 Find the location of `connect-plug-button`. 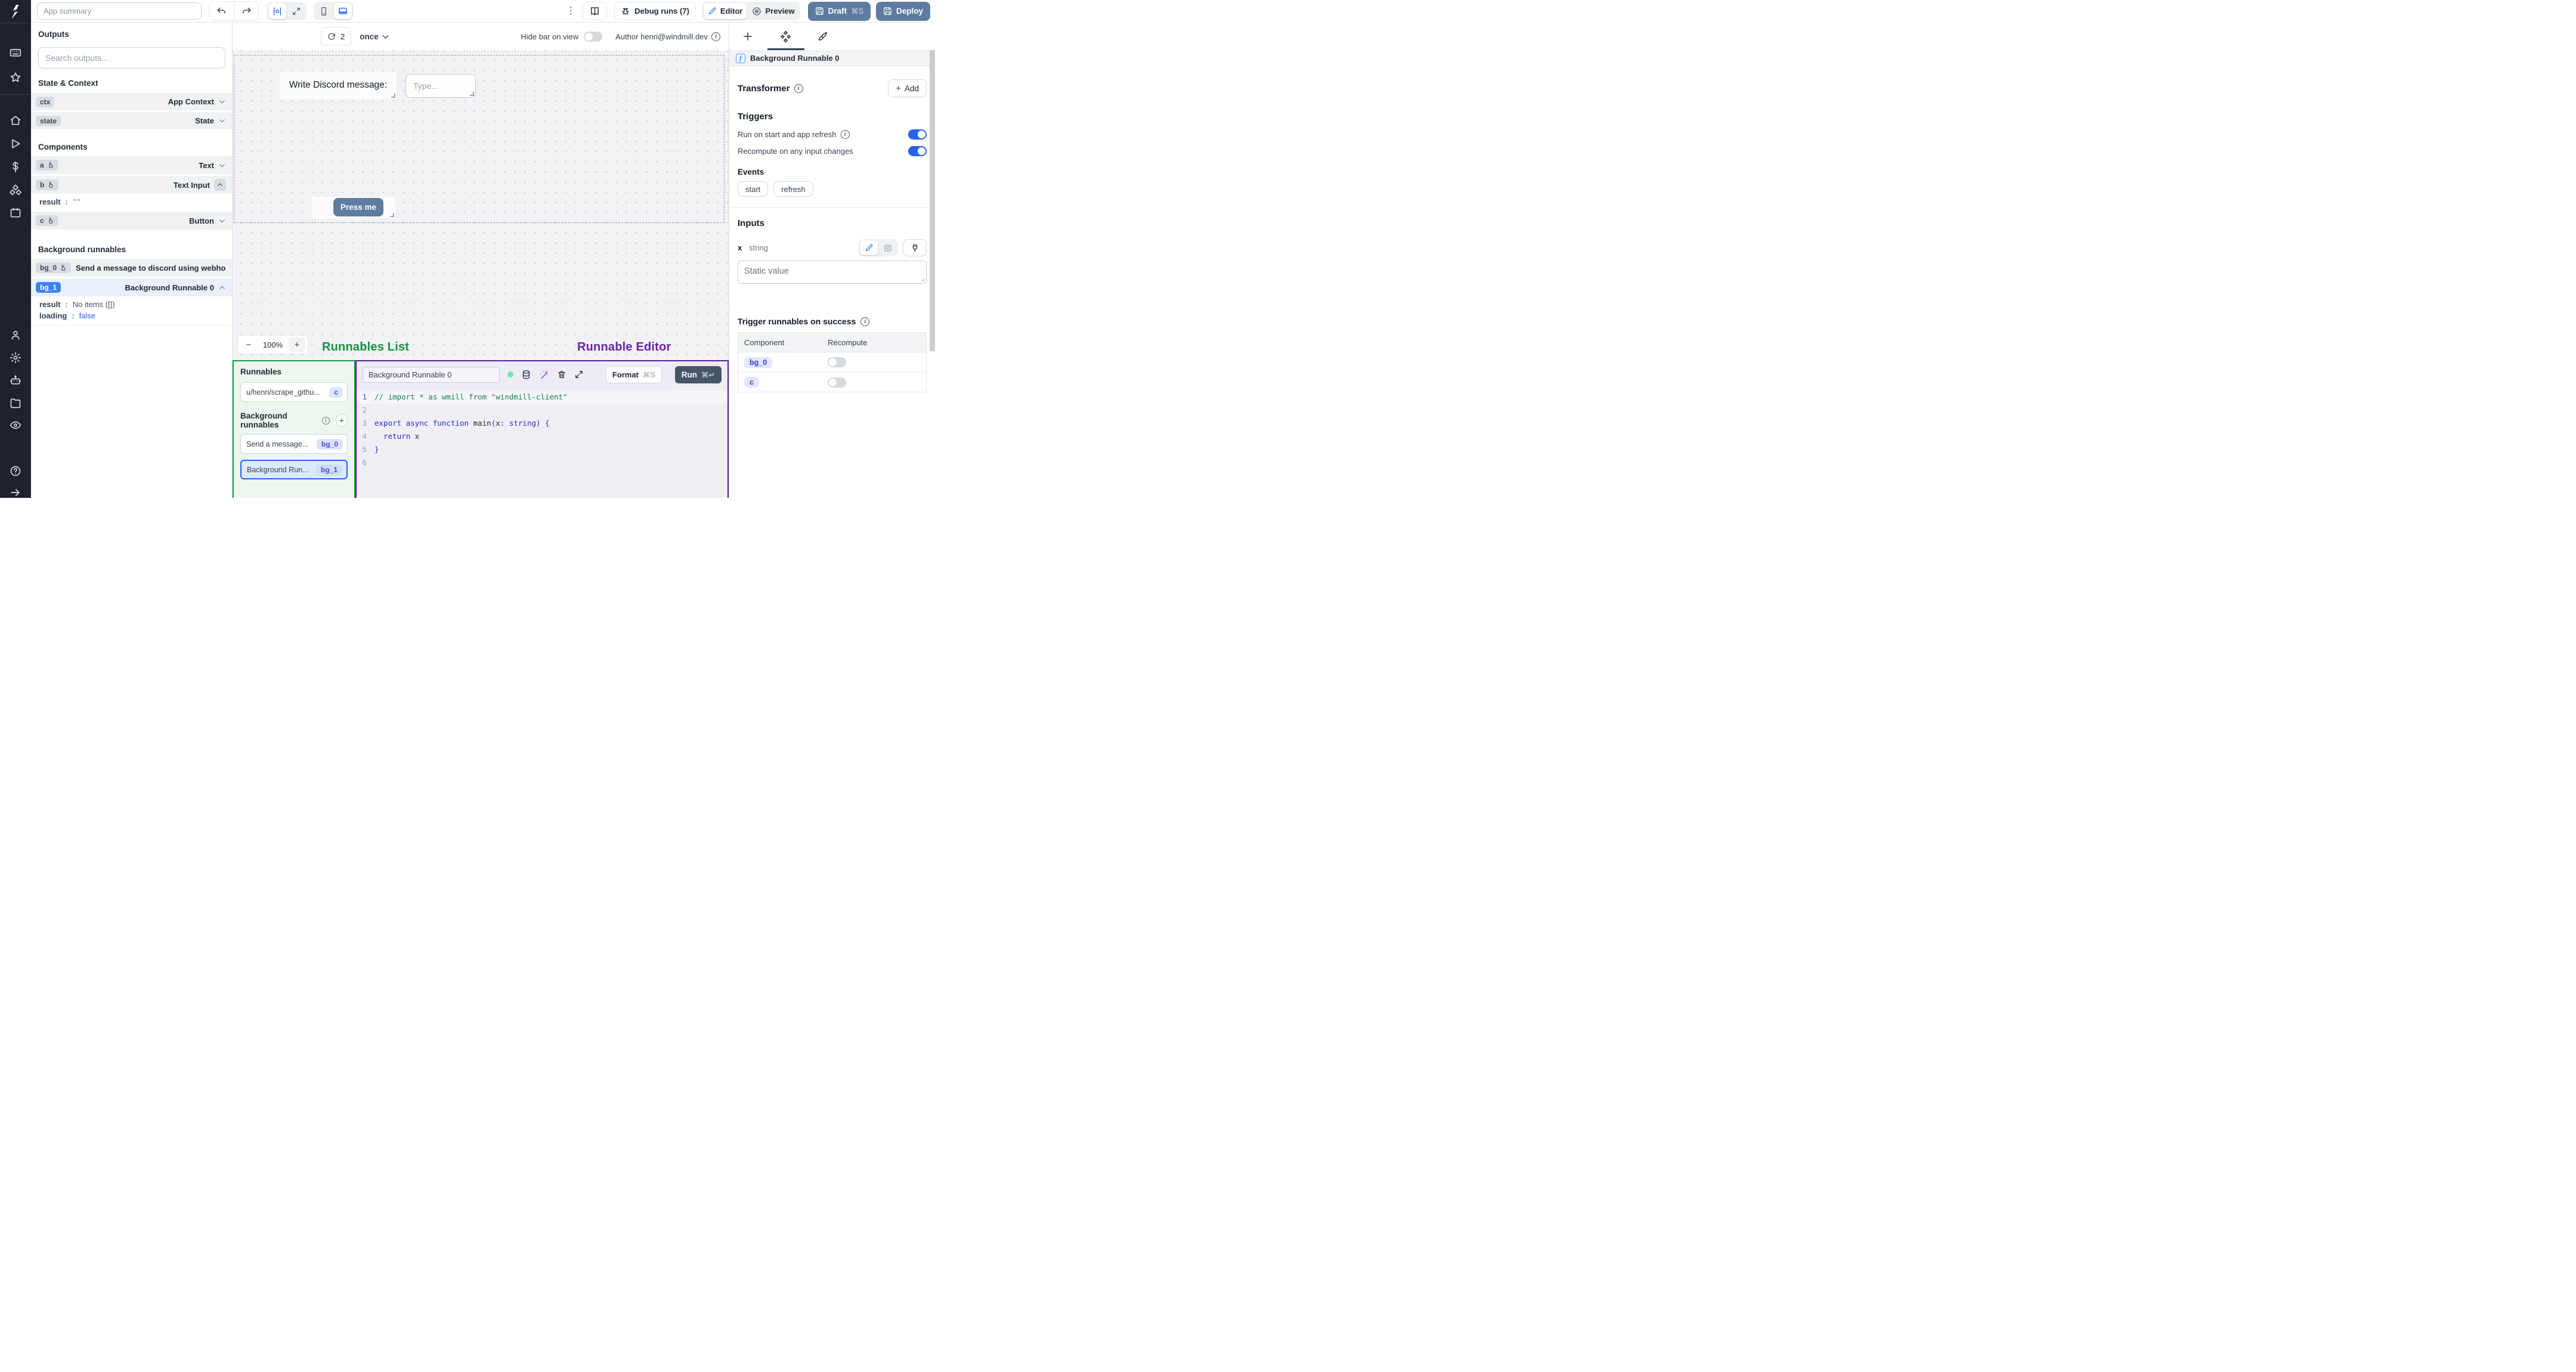

connect-plug-button is located at coordinates (915, 247).